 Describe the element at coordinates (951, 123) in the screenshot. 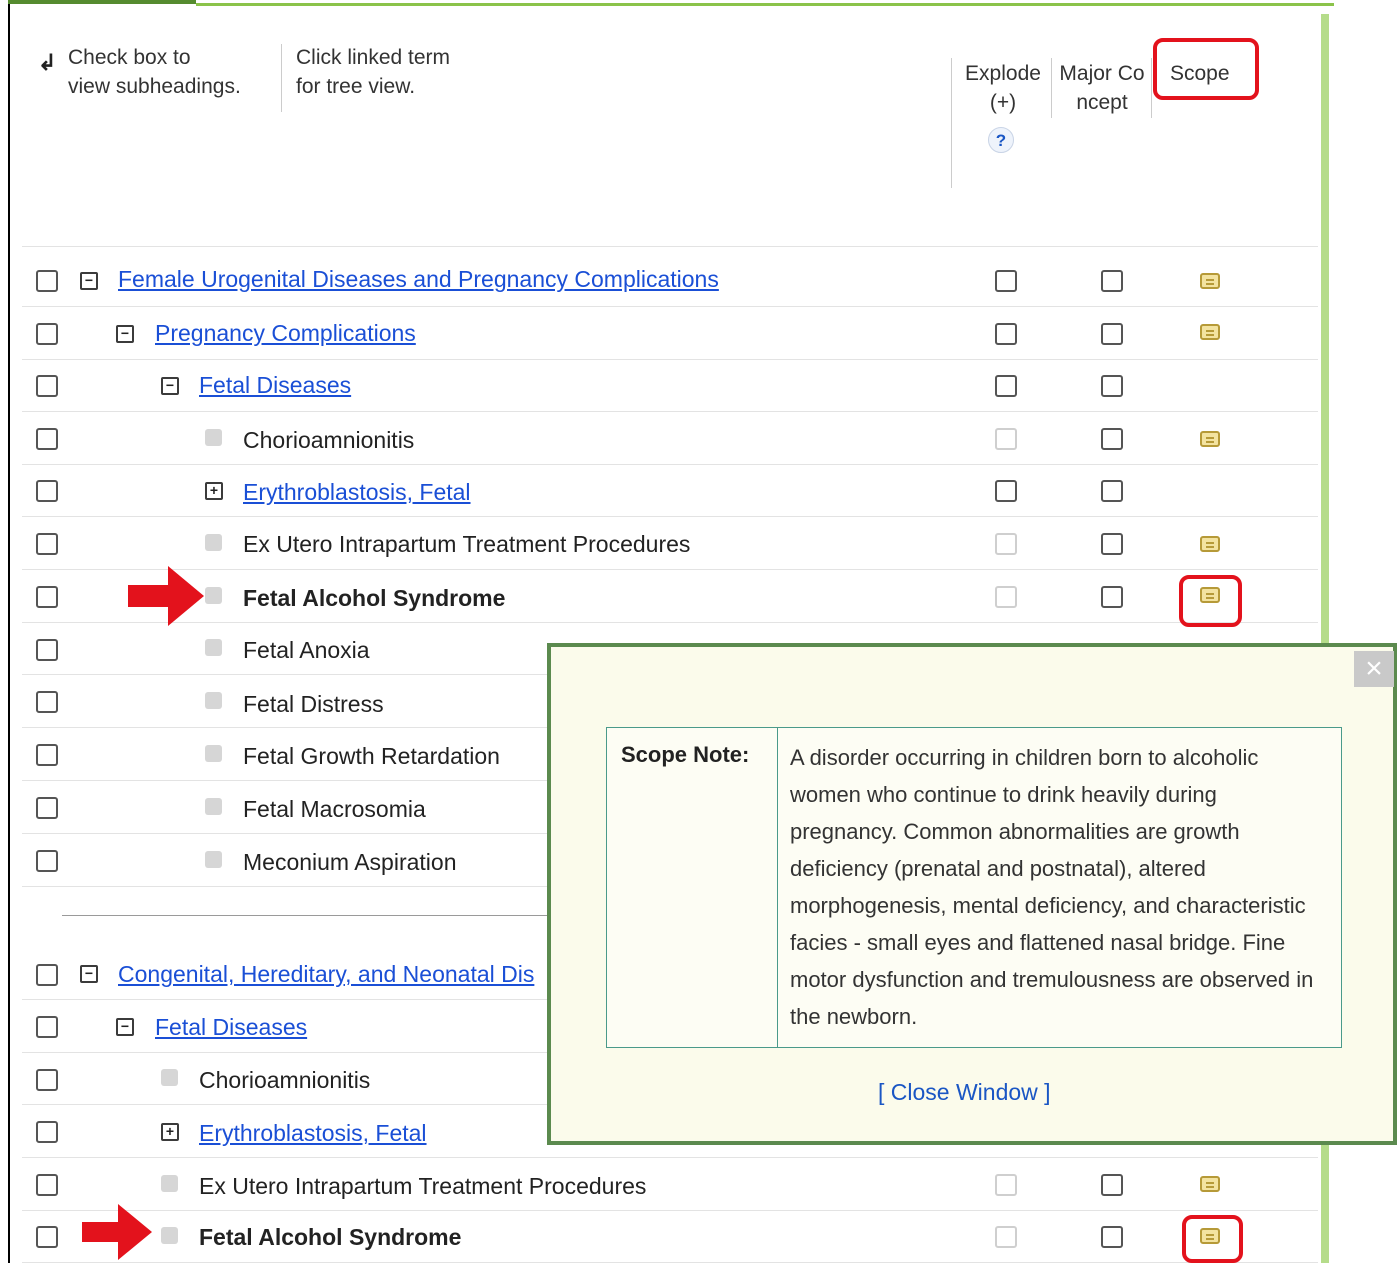

I see `col-divider-explode` at that location.